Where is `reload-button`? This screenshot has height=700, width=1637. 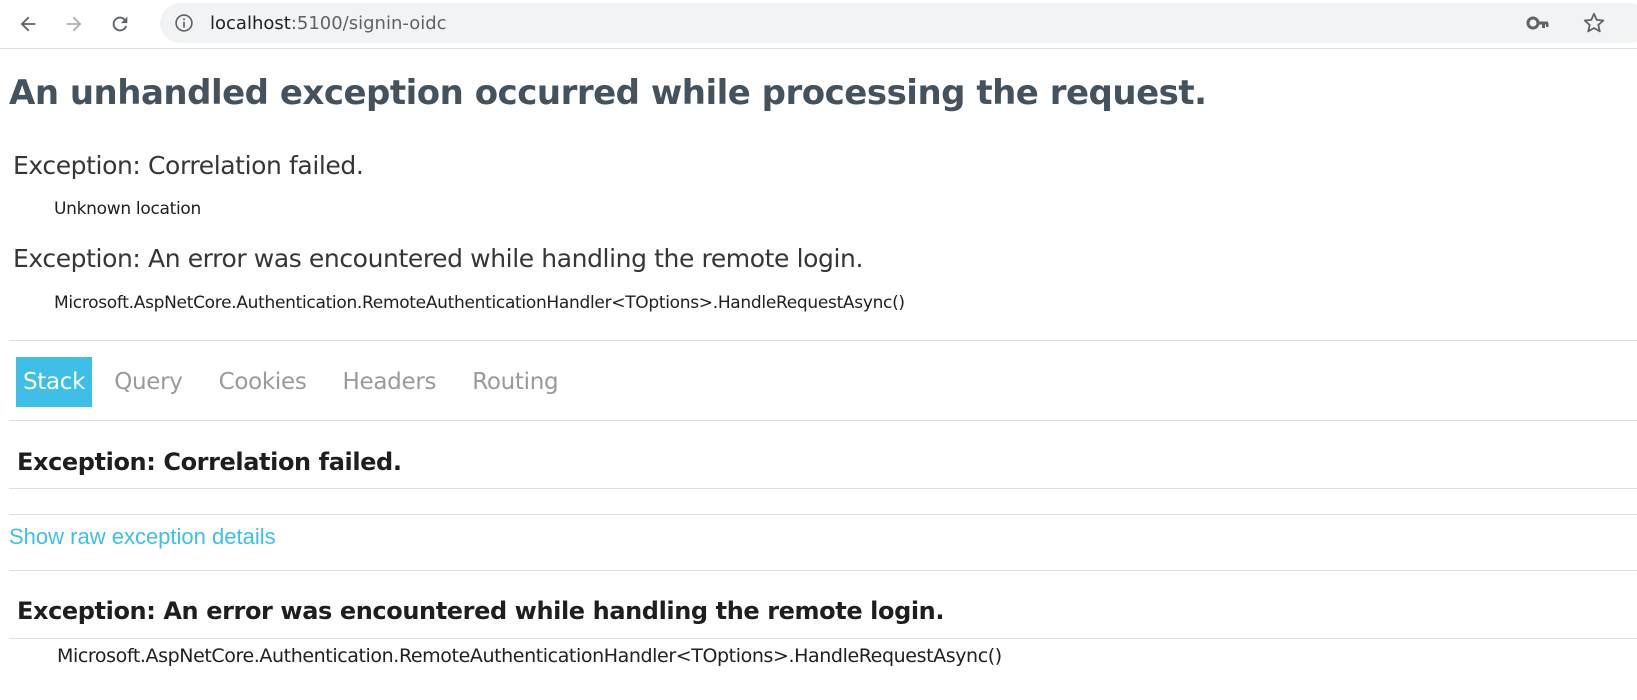 reload-button is located at coordinates (120, 24).